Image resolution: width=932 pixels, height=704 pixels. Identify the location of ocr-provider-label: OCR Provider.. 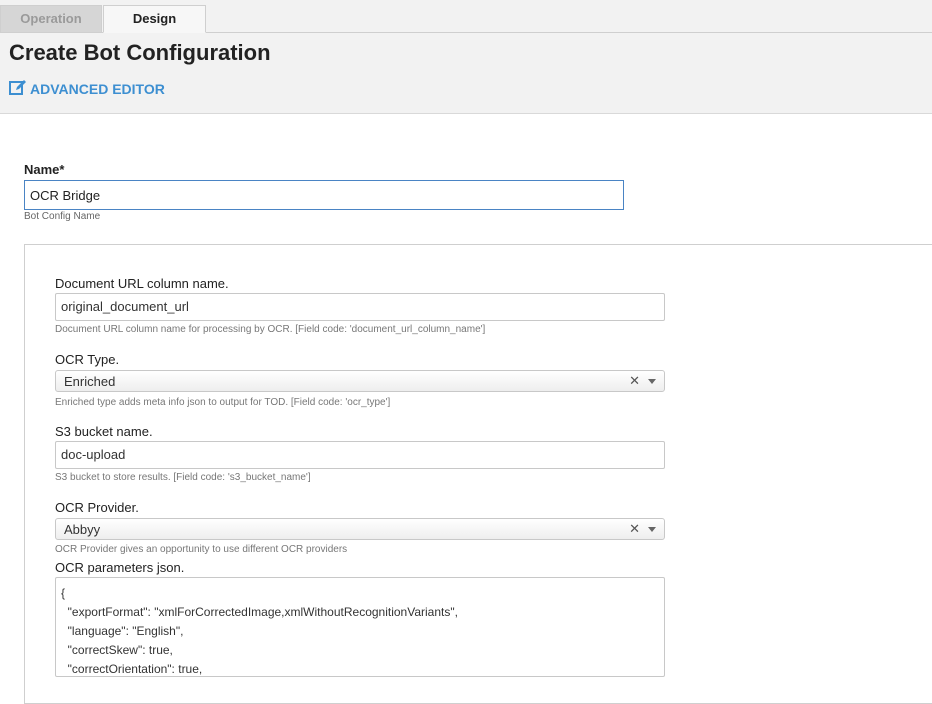
(97, 507).